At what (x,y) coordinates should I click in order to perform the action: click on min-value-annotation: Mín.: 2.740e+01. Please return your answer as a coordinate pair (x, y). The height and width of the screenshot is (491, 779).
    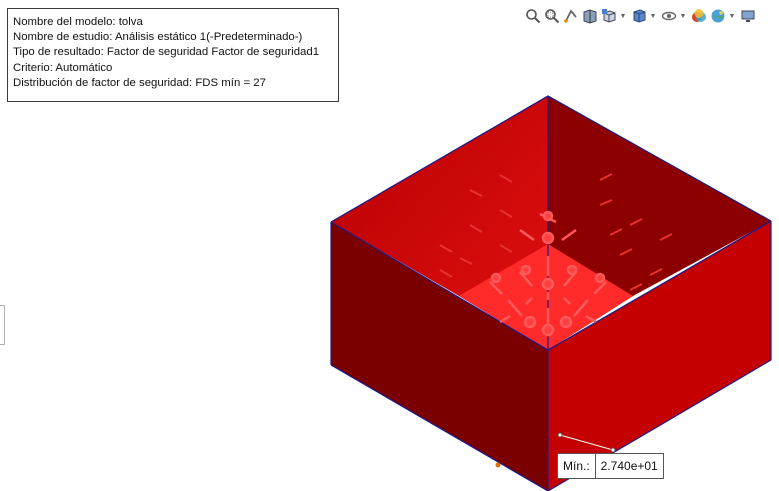
    Looking at the image, I should click on (610, 466).